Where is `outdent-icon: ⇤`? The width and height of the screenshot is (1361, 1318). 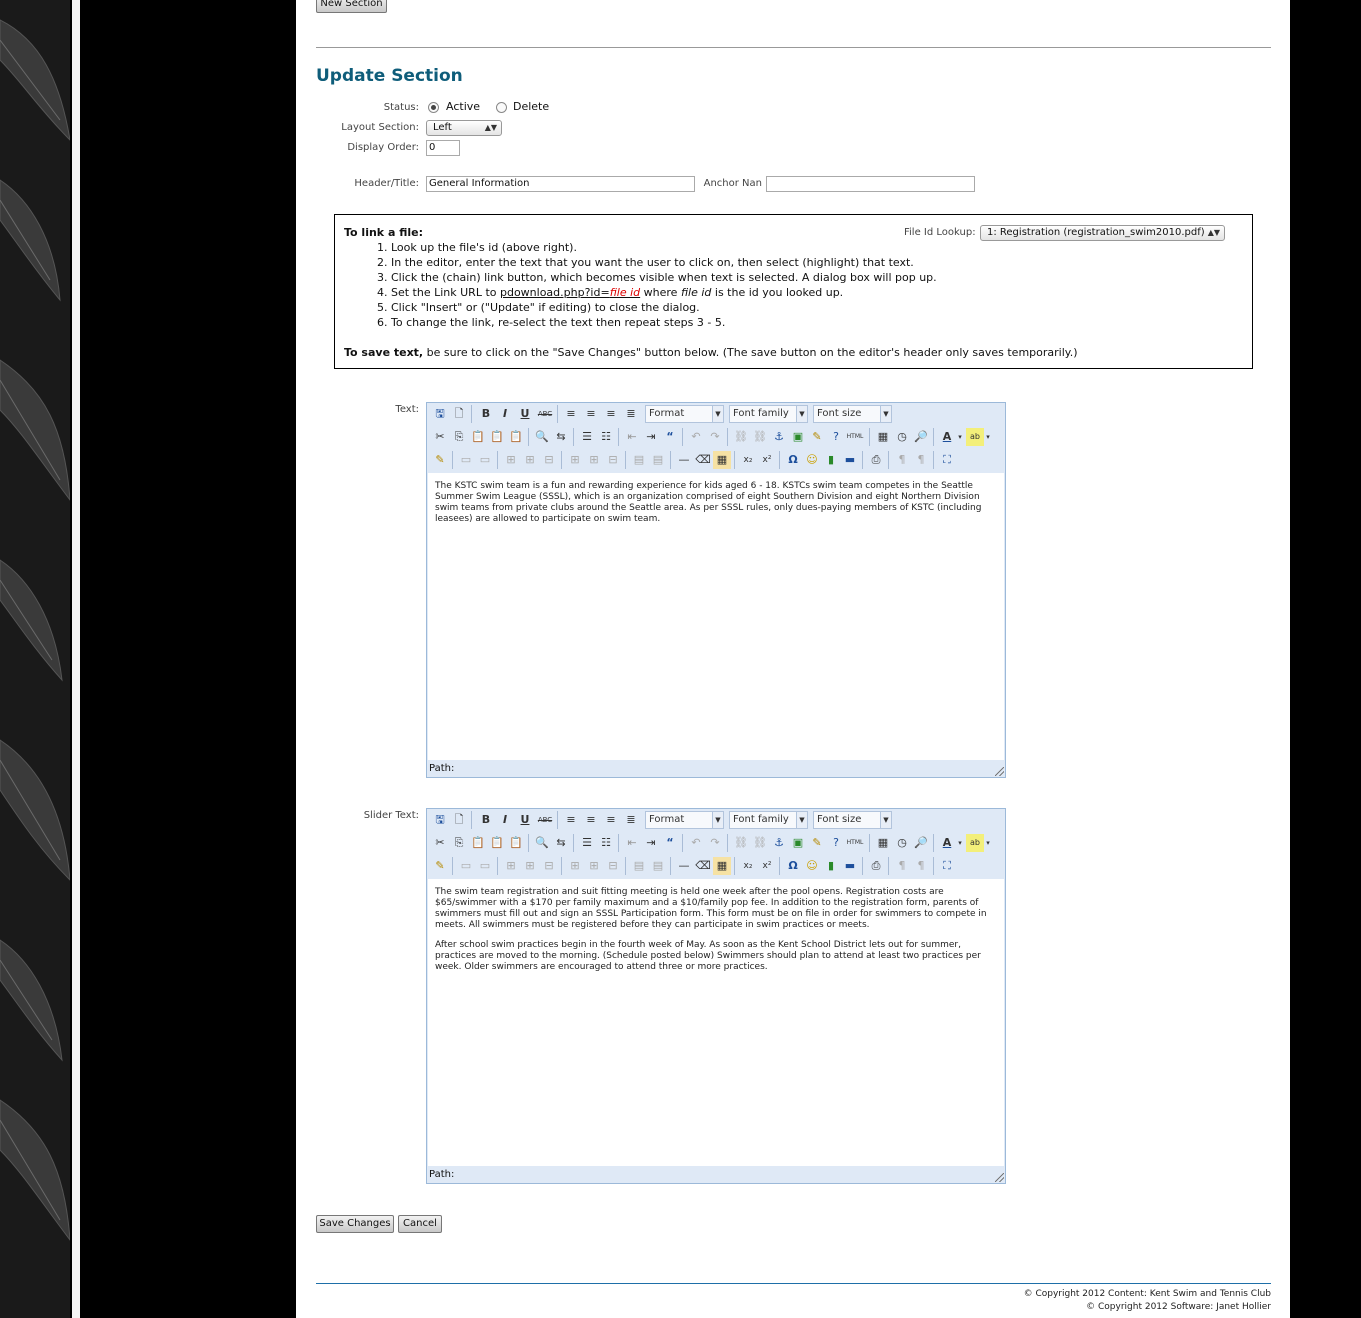 outdent-icon: ⇤ is located at coordinates (632, 843).